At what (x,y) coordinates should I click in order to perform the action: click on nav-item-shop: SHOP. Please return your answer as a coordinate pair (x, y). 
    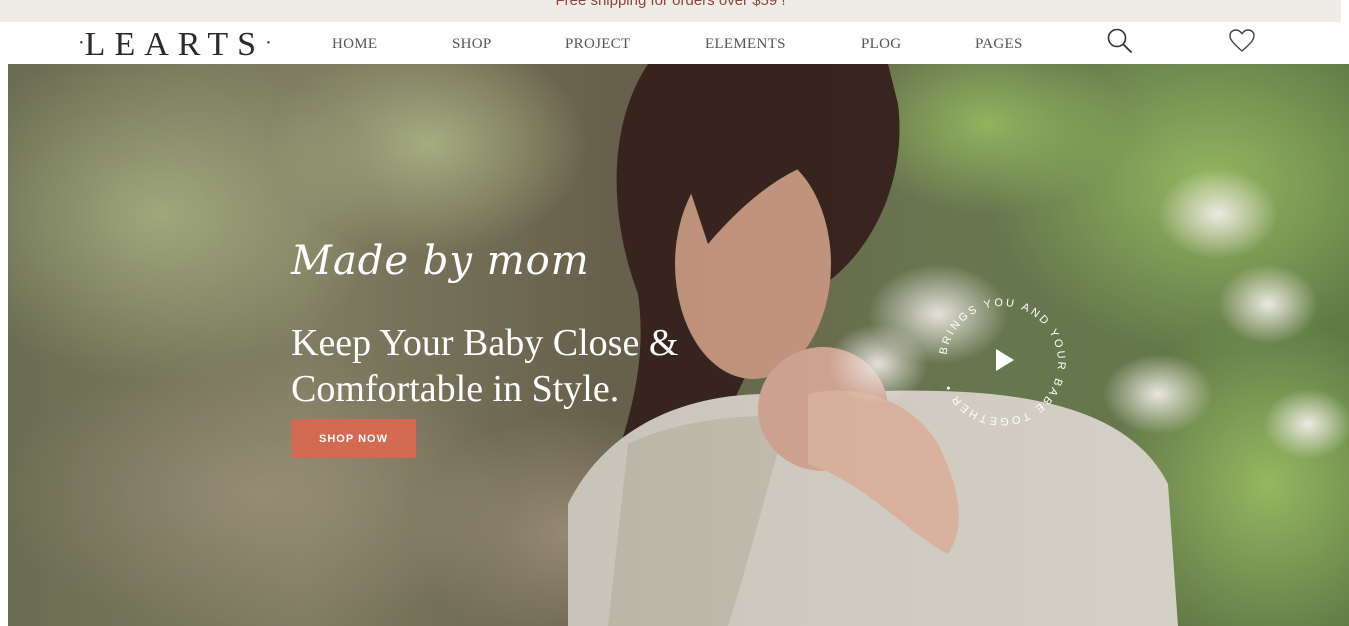
    Looking at the image, I should click on (472, 44).